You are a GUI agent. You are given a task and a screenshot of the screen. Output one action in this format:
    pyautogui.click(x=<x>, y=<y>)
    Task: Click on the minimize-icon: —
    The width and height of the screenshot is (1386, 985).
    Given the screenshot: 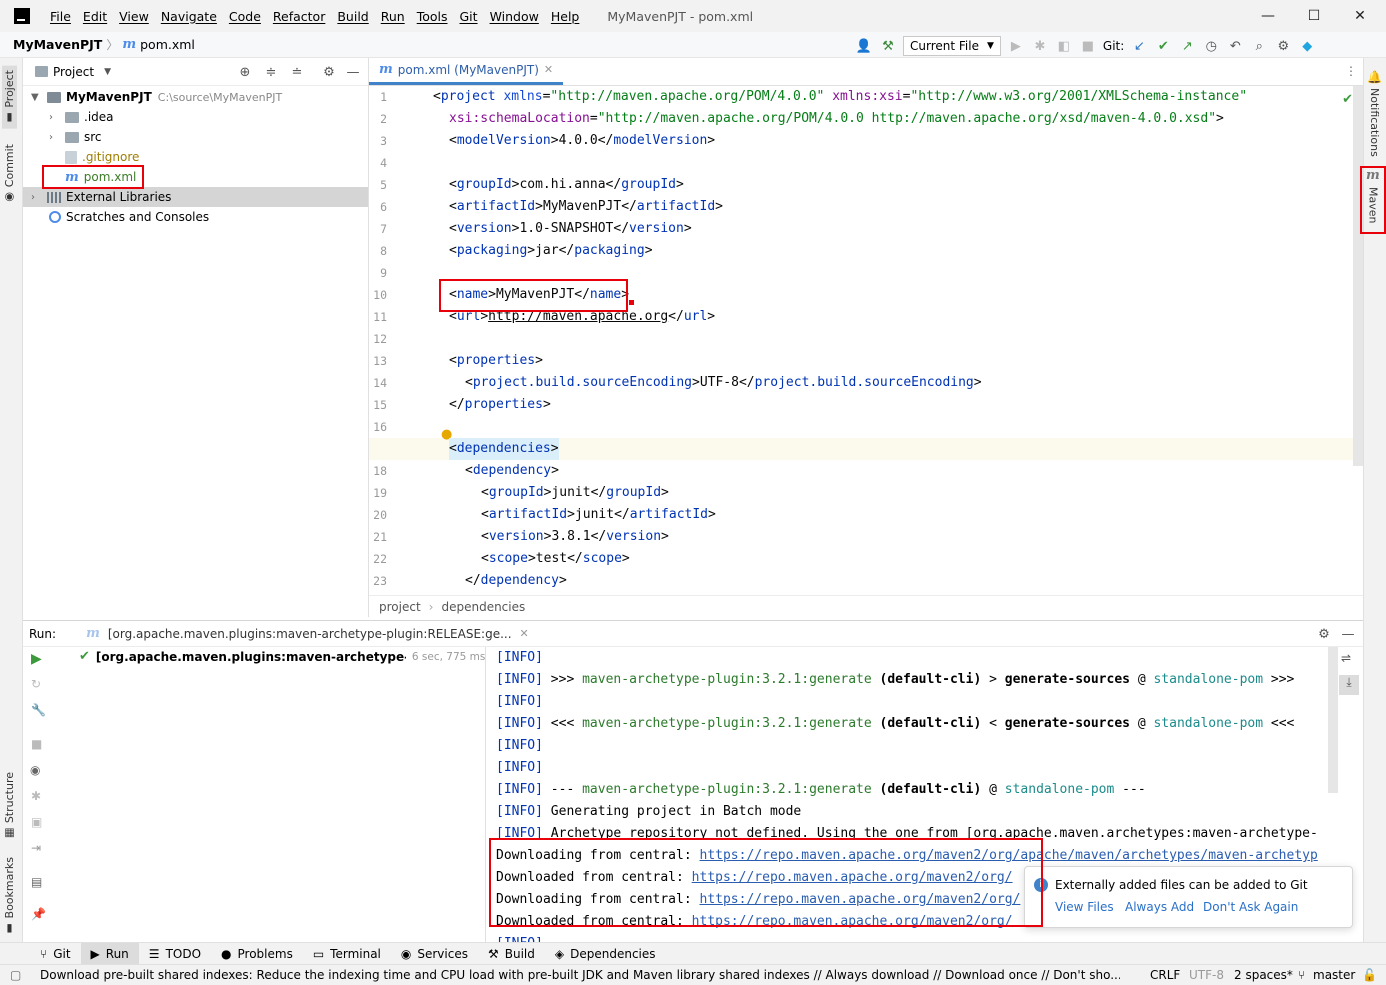 What is the action you would take?
    pyautogui.click(x=1268, y=16)
    